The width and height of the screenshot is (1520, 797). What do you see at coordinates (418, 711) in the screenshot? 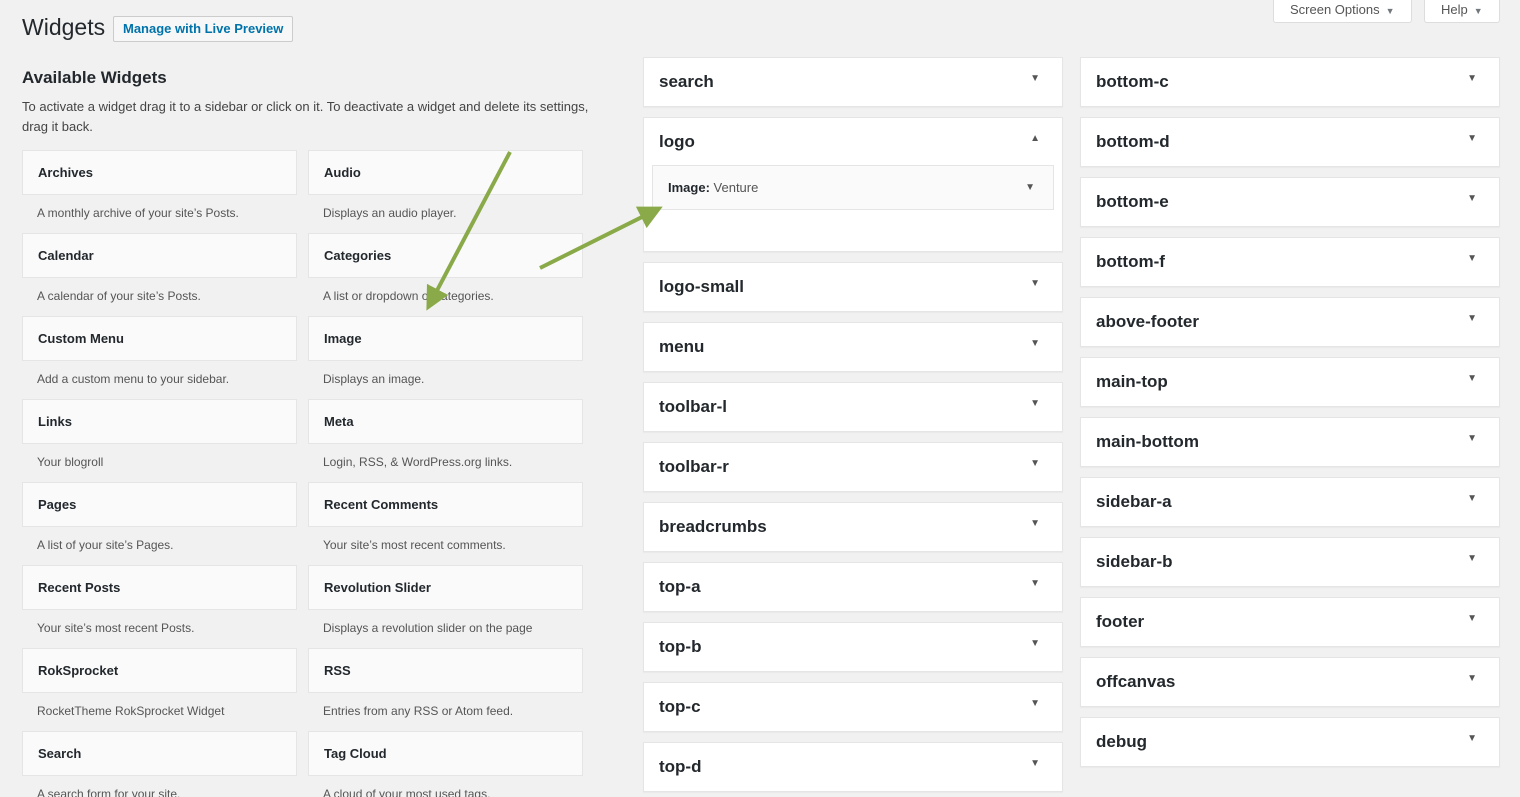
I see `widget-description: Entries from any RSS or Atom feed.` at bounding box center [418, 711].